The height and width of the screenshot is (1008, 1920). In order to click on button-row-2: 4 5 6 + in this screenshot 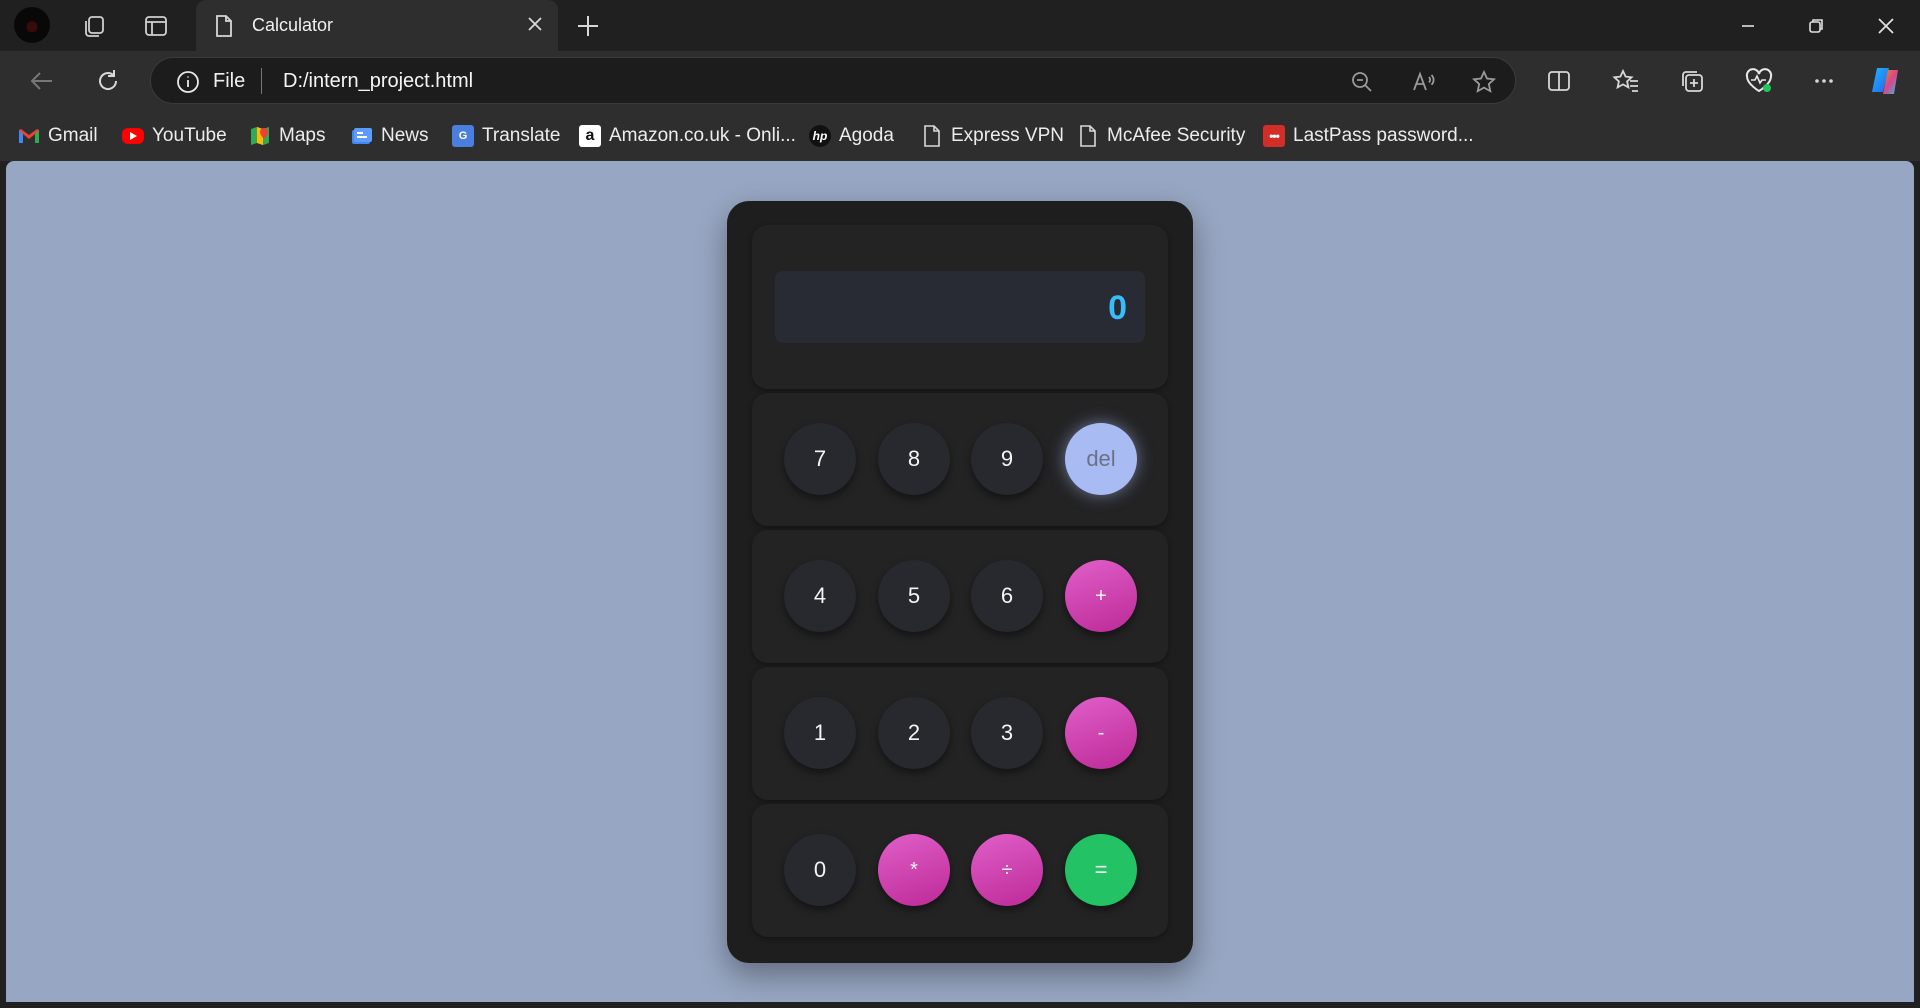, I will do `click(960, 596)`.